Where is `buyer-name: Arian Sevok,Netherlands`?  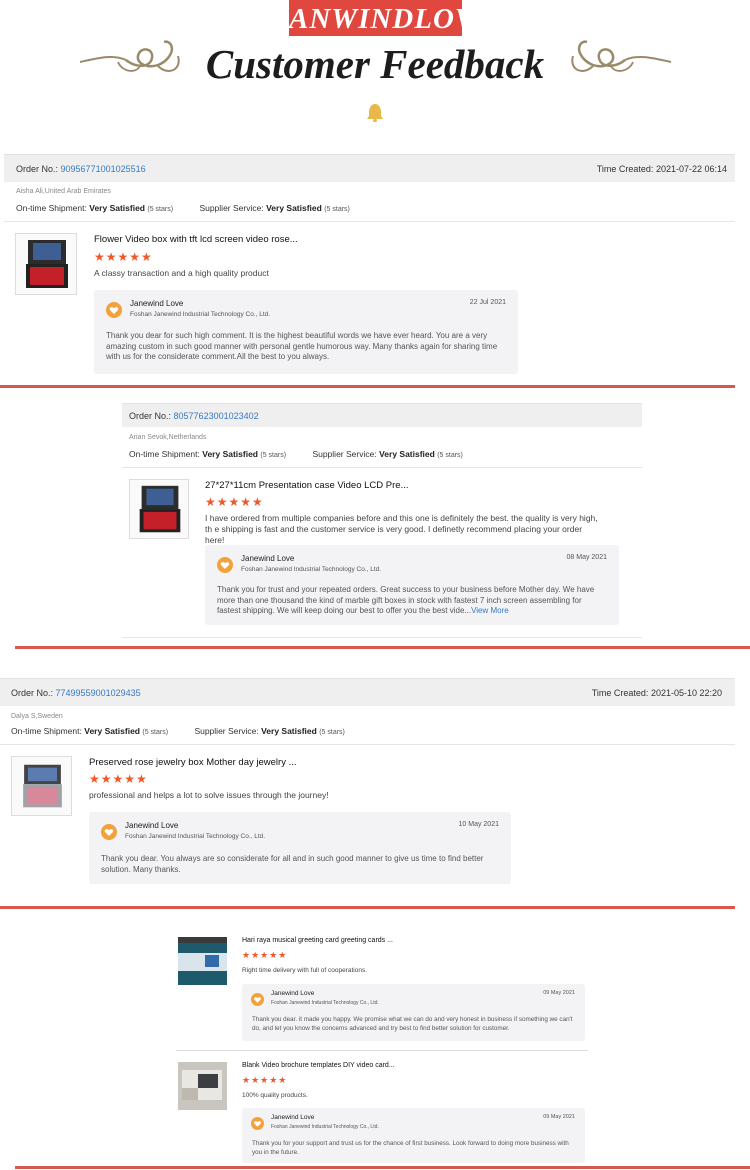 buyer-name: Arian Sevok,Netherlands is located at coordinates (168, 437).